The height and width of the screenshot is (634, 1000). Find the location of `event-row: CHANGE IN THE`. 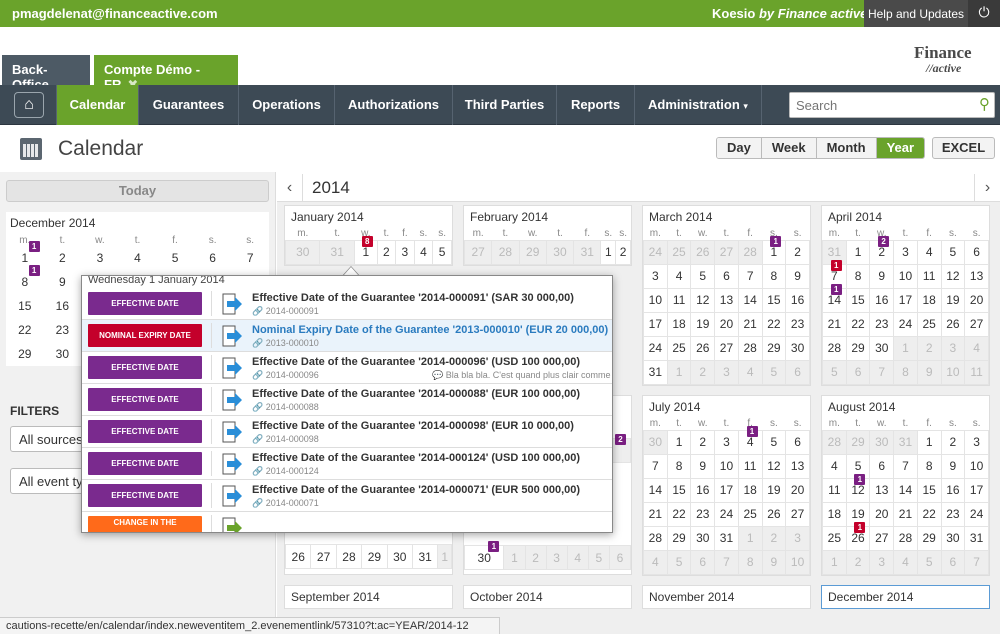

event-row: CHANGE IN THE is located at coordinates (347, 522).